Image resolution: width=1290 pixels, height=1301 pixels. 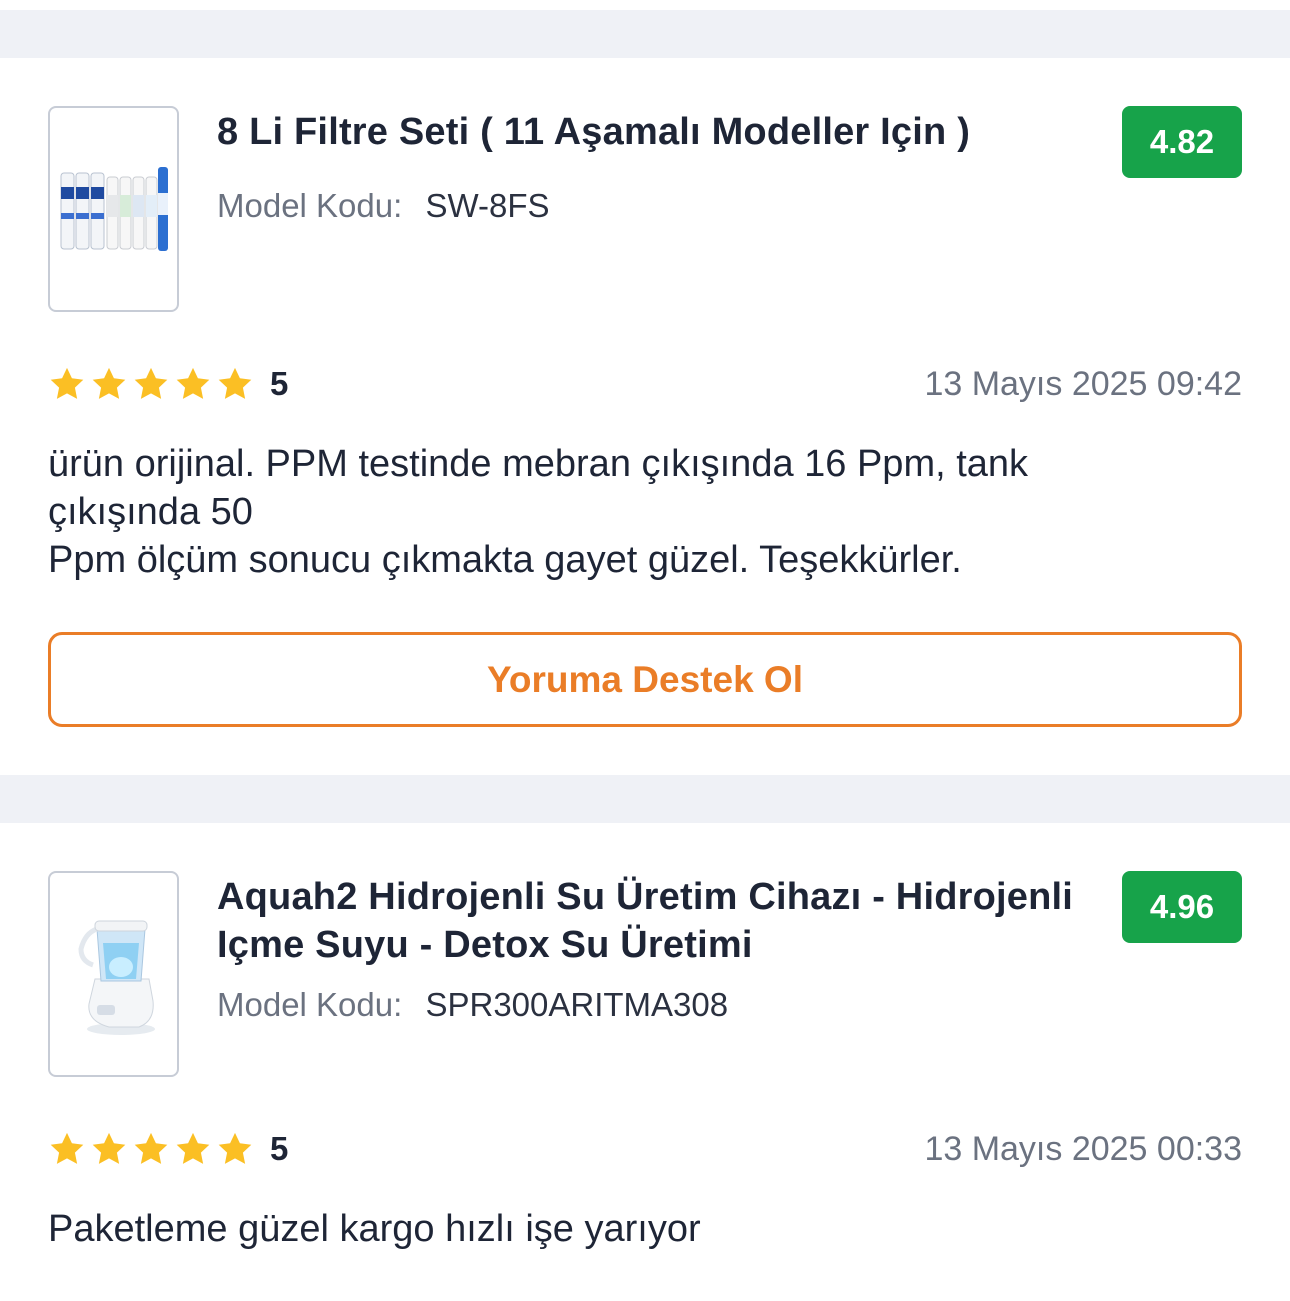 I want to click on support-review-button: Yoruma Destek Ol, so click(x=645, y=679).